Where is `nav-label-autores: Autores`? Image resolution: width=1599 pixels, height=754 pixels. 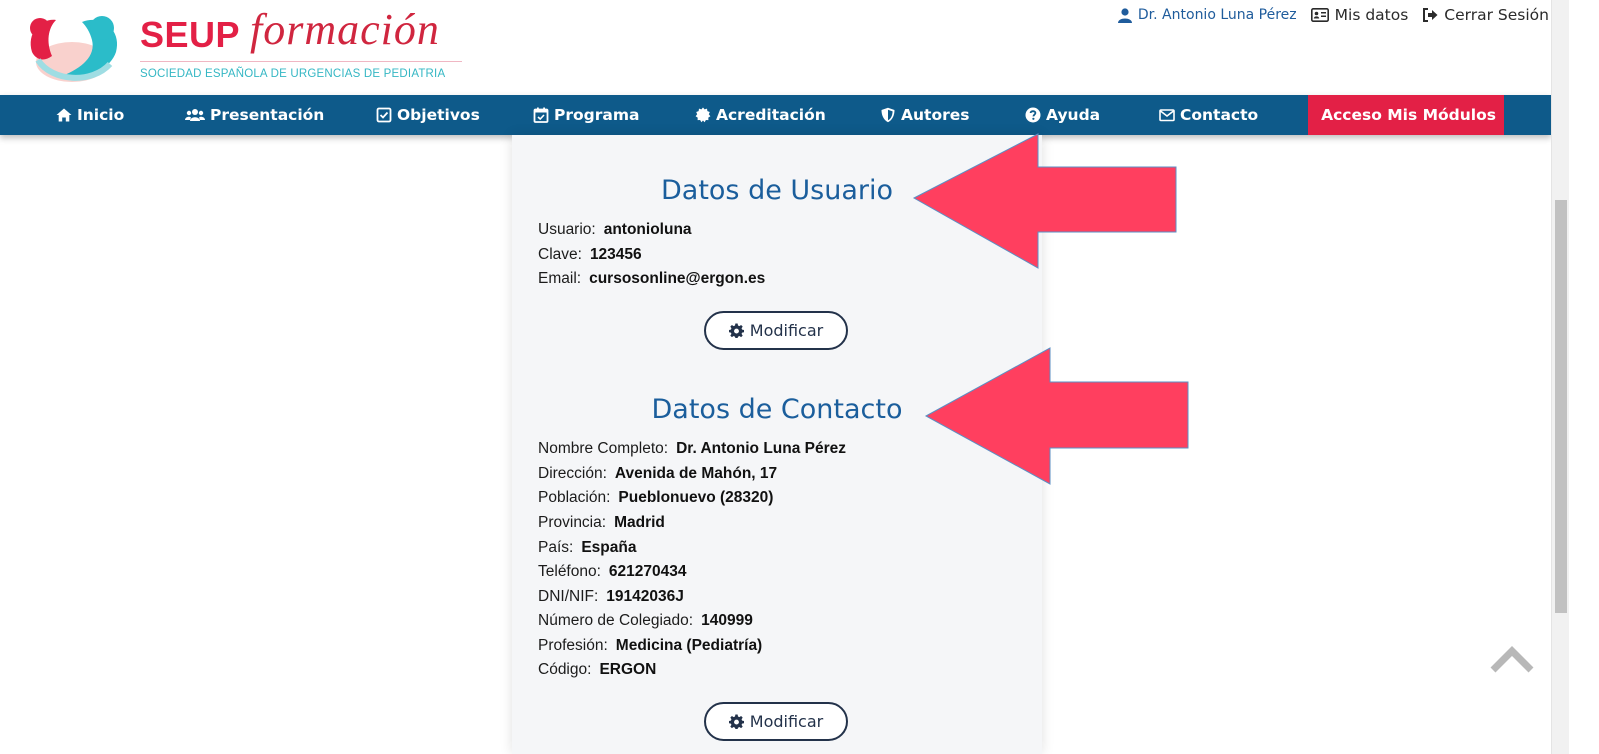
nav-label-autores: Autores is located at coordinates (935, 115).